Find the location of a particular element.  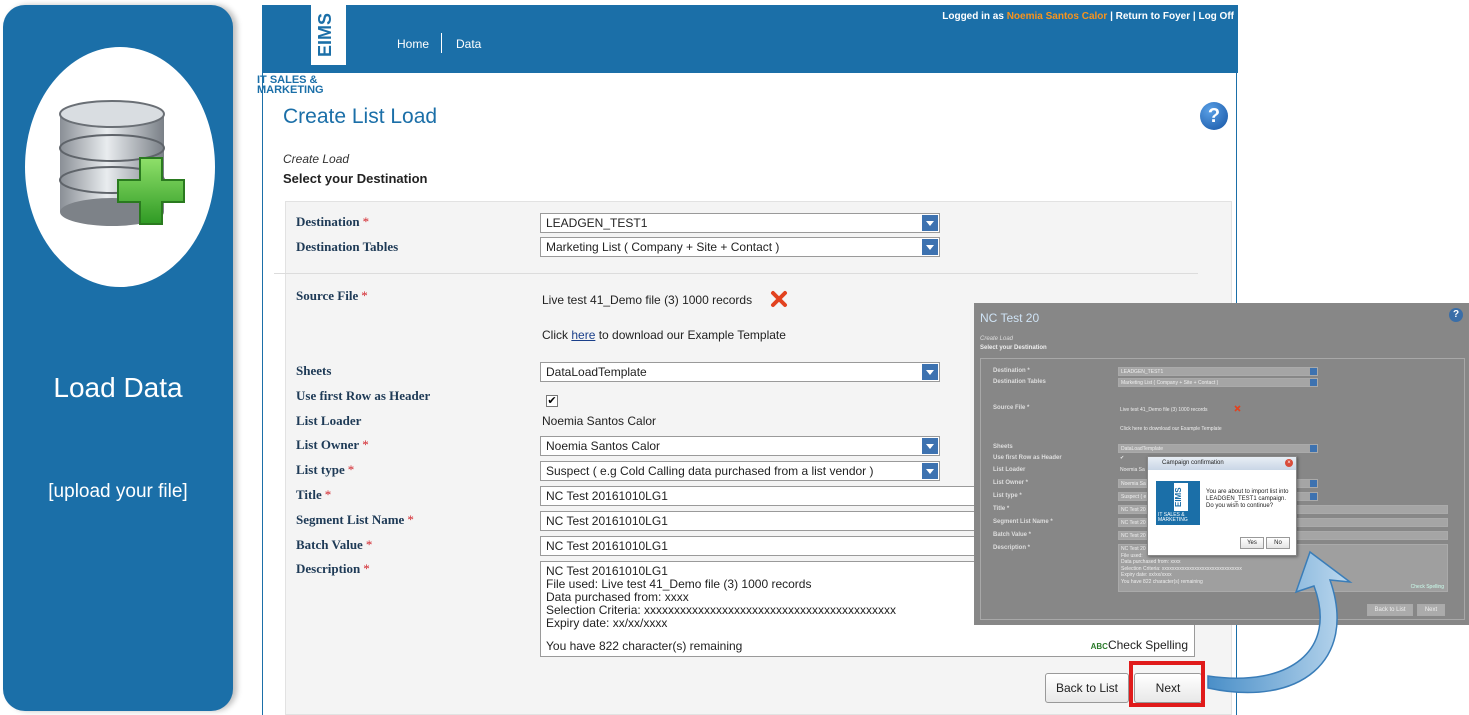

check-spelling-link: ABCCheck Spelling is located at coordinates (1139, 646).